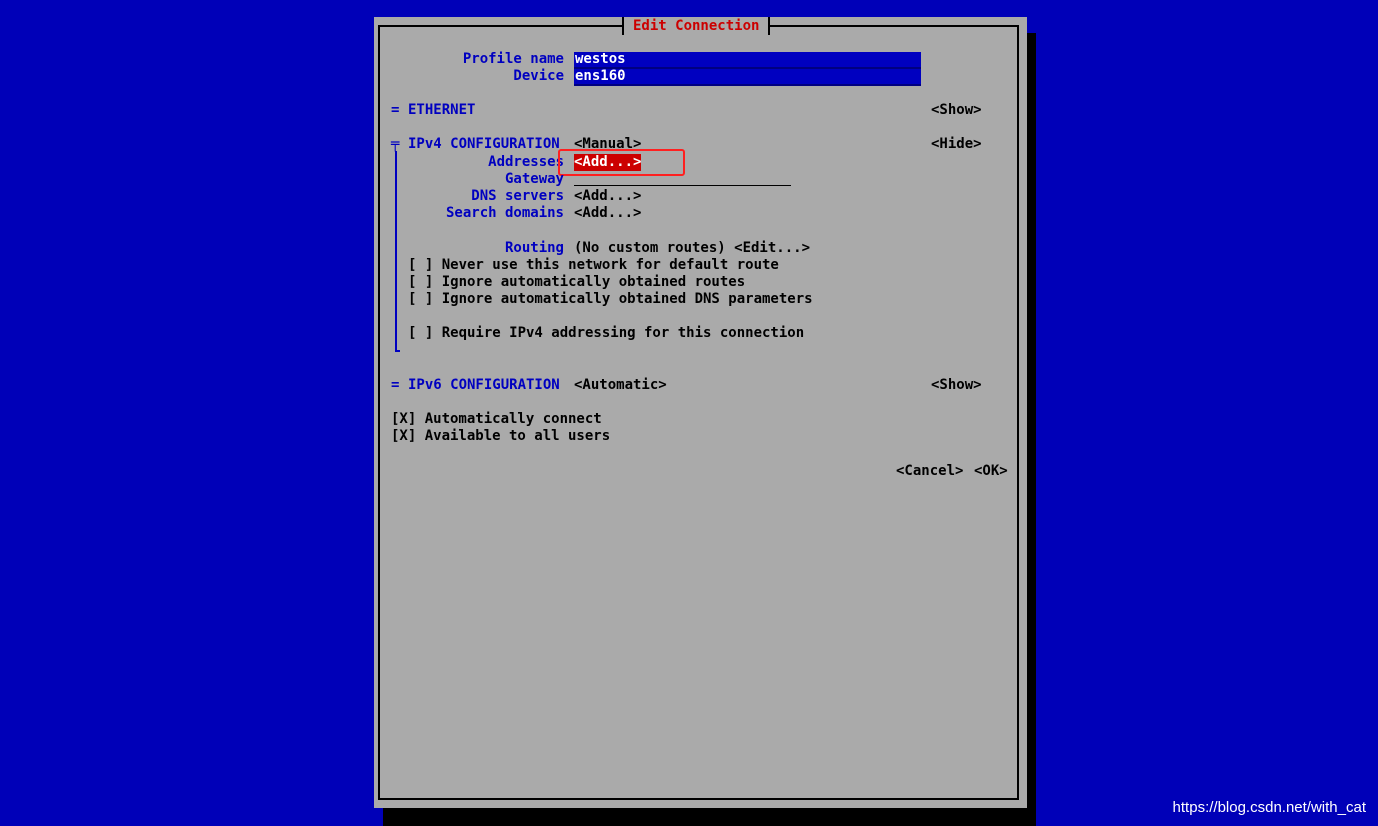  Describe the element at coordinates (395, 110) in the screenshot. I see `ethernet-marker: =` at that location.